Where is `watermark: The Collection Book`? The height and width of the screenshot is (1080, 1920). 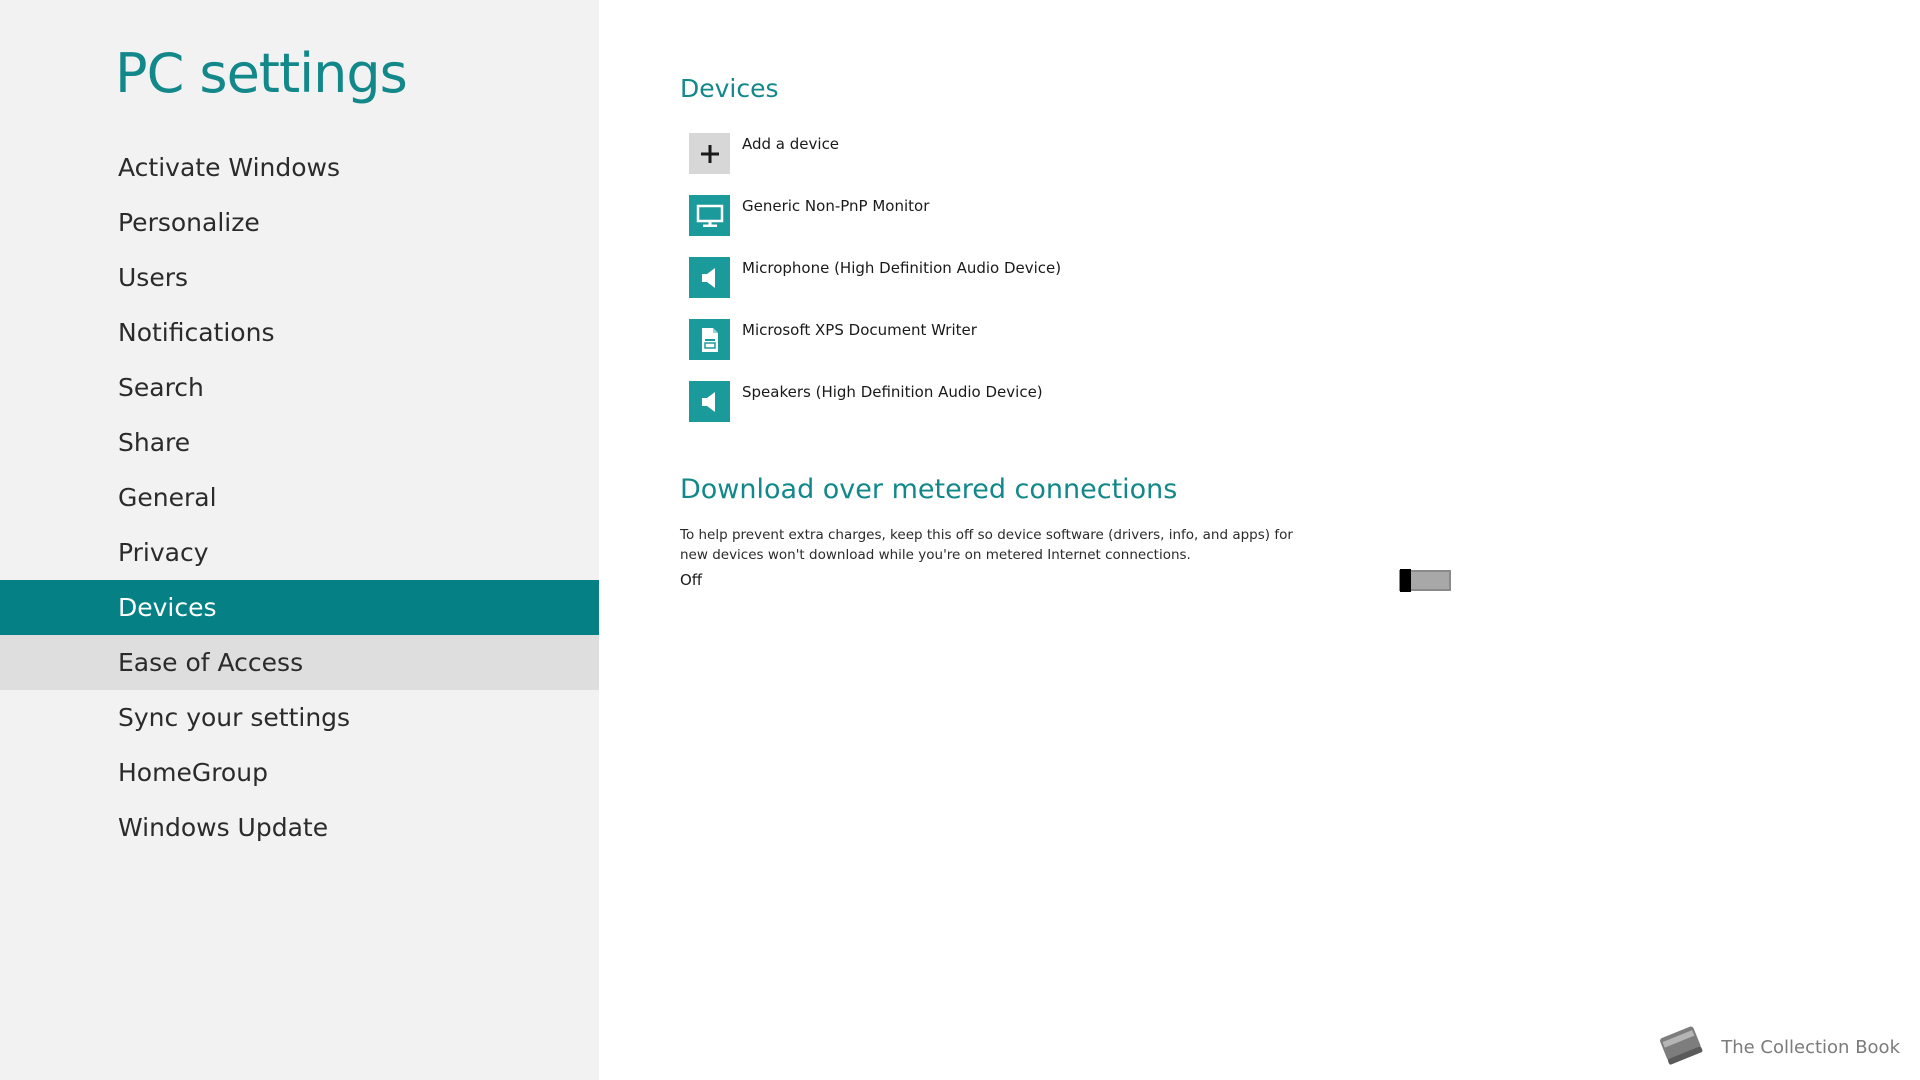 watermark: The Collection Book is located at coordinates (1777, 1047).